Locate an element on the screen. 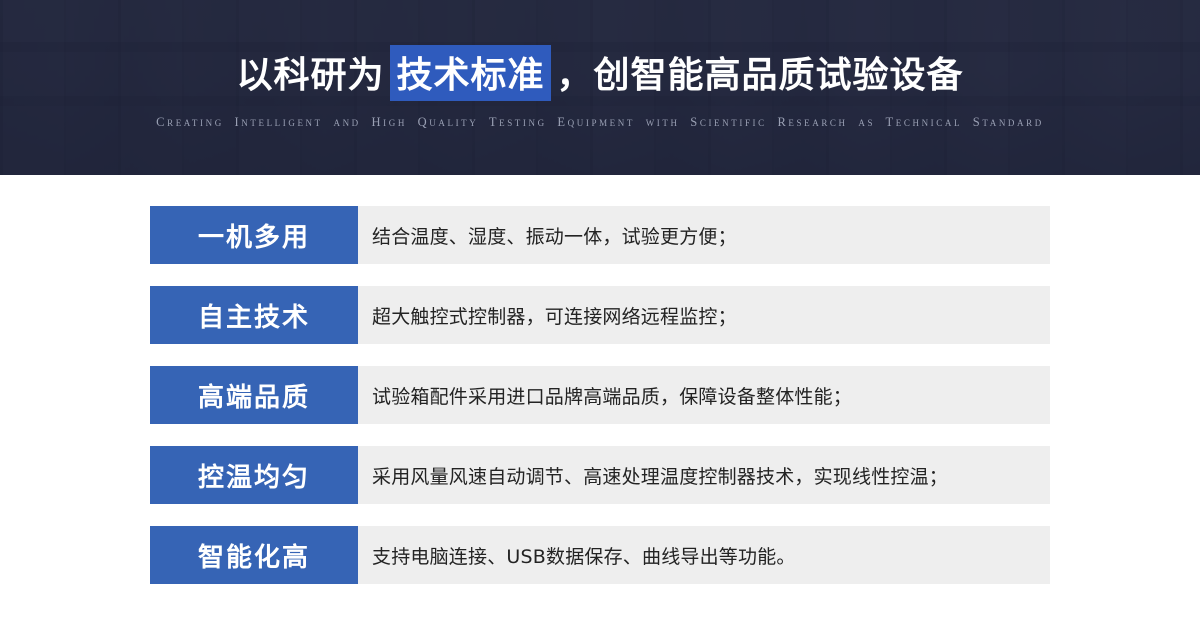  feature-tag: 控温均匀 is located at coordinates (254, 475).